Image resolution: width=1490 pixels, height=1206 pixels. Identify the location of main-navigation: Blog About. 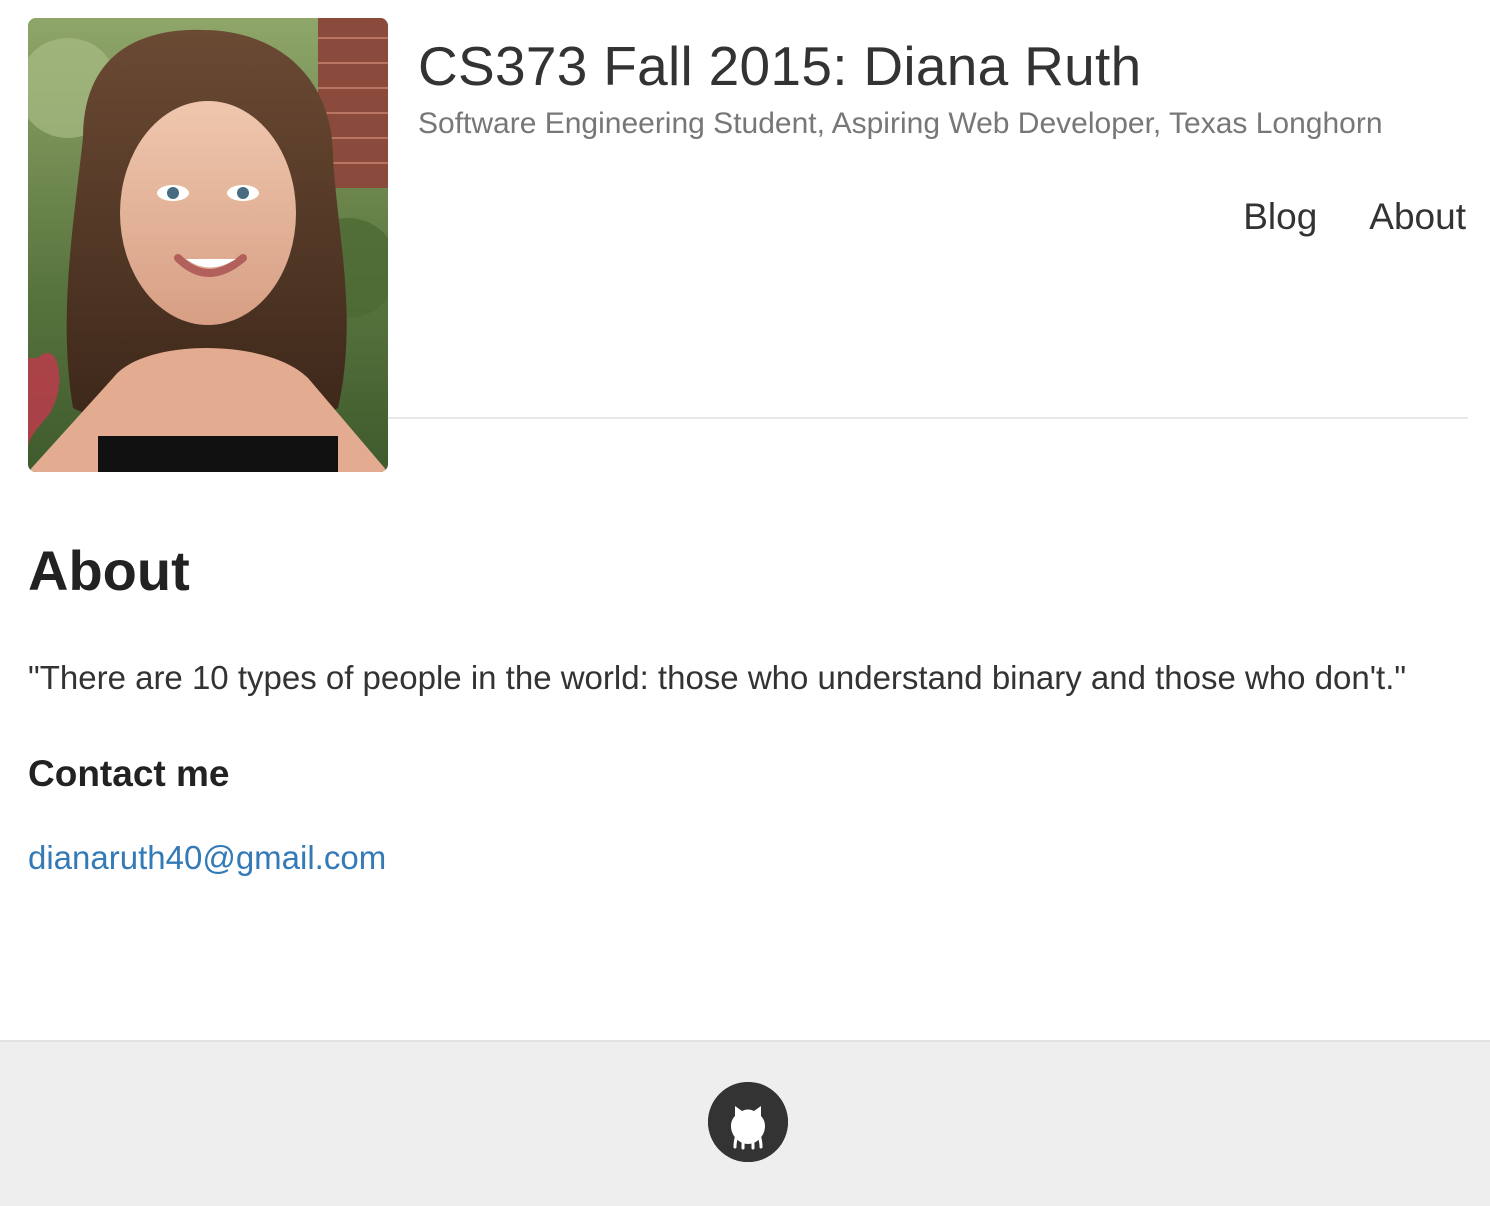
(1354, 217).